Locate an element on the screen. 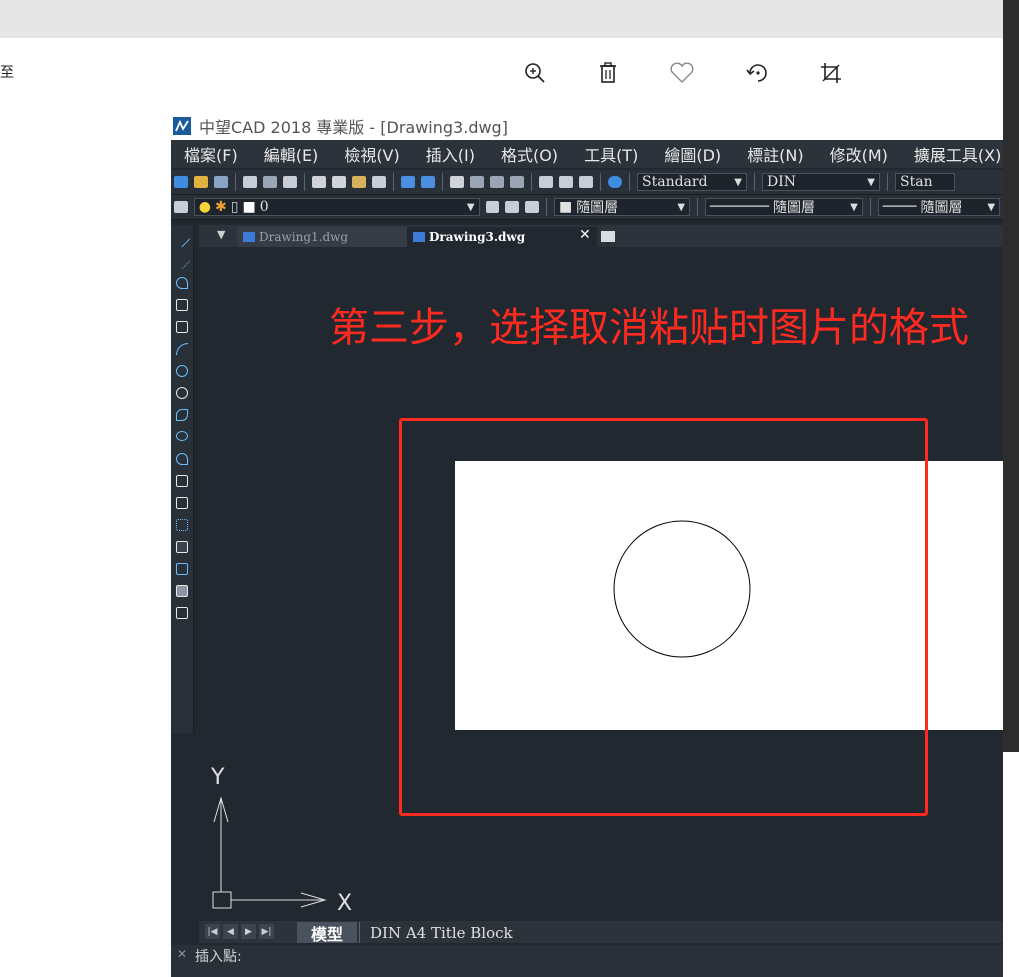 The height and width of the screenshot is (977, 1019). help-icon is located at coordinates (615, 182).